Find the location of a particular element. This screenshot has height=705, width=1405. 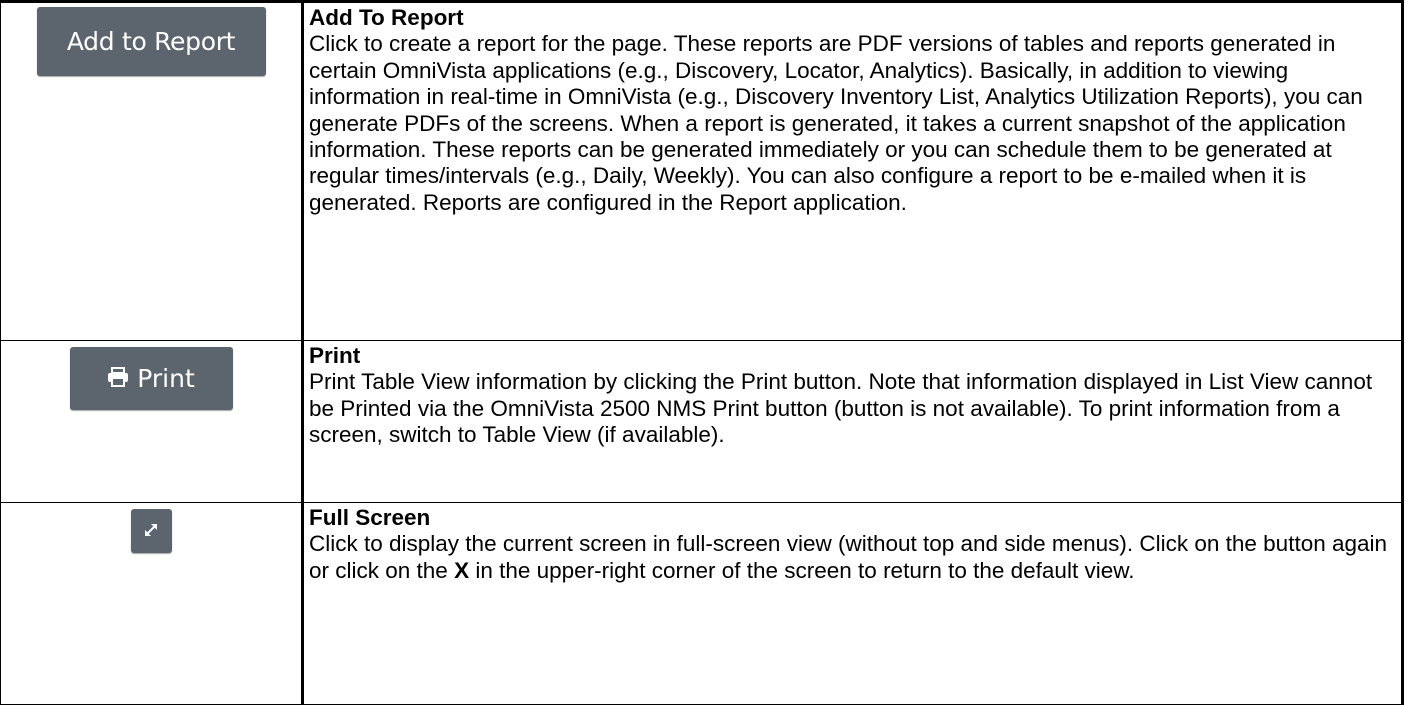

add-to-report-button: Add to Report is located at coordinates (151, 41).